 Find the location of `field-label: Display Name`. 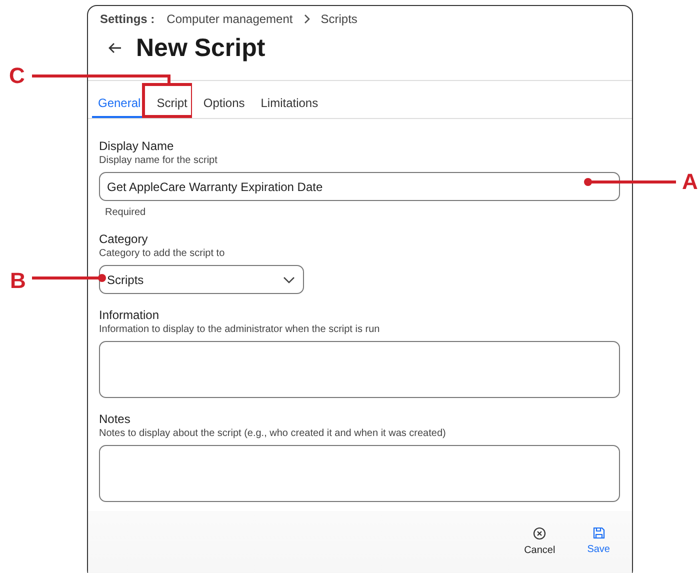

field-label: Display Name is located at coordinates (137, 146).